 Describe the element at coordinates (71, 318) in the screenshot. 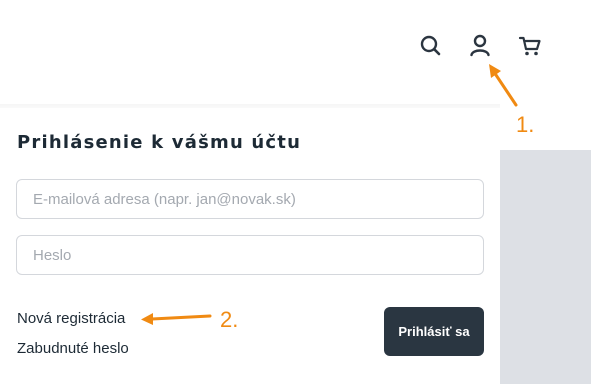

I see `register-link: Nová registrácia` at that location.